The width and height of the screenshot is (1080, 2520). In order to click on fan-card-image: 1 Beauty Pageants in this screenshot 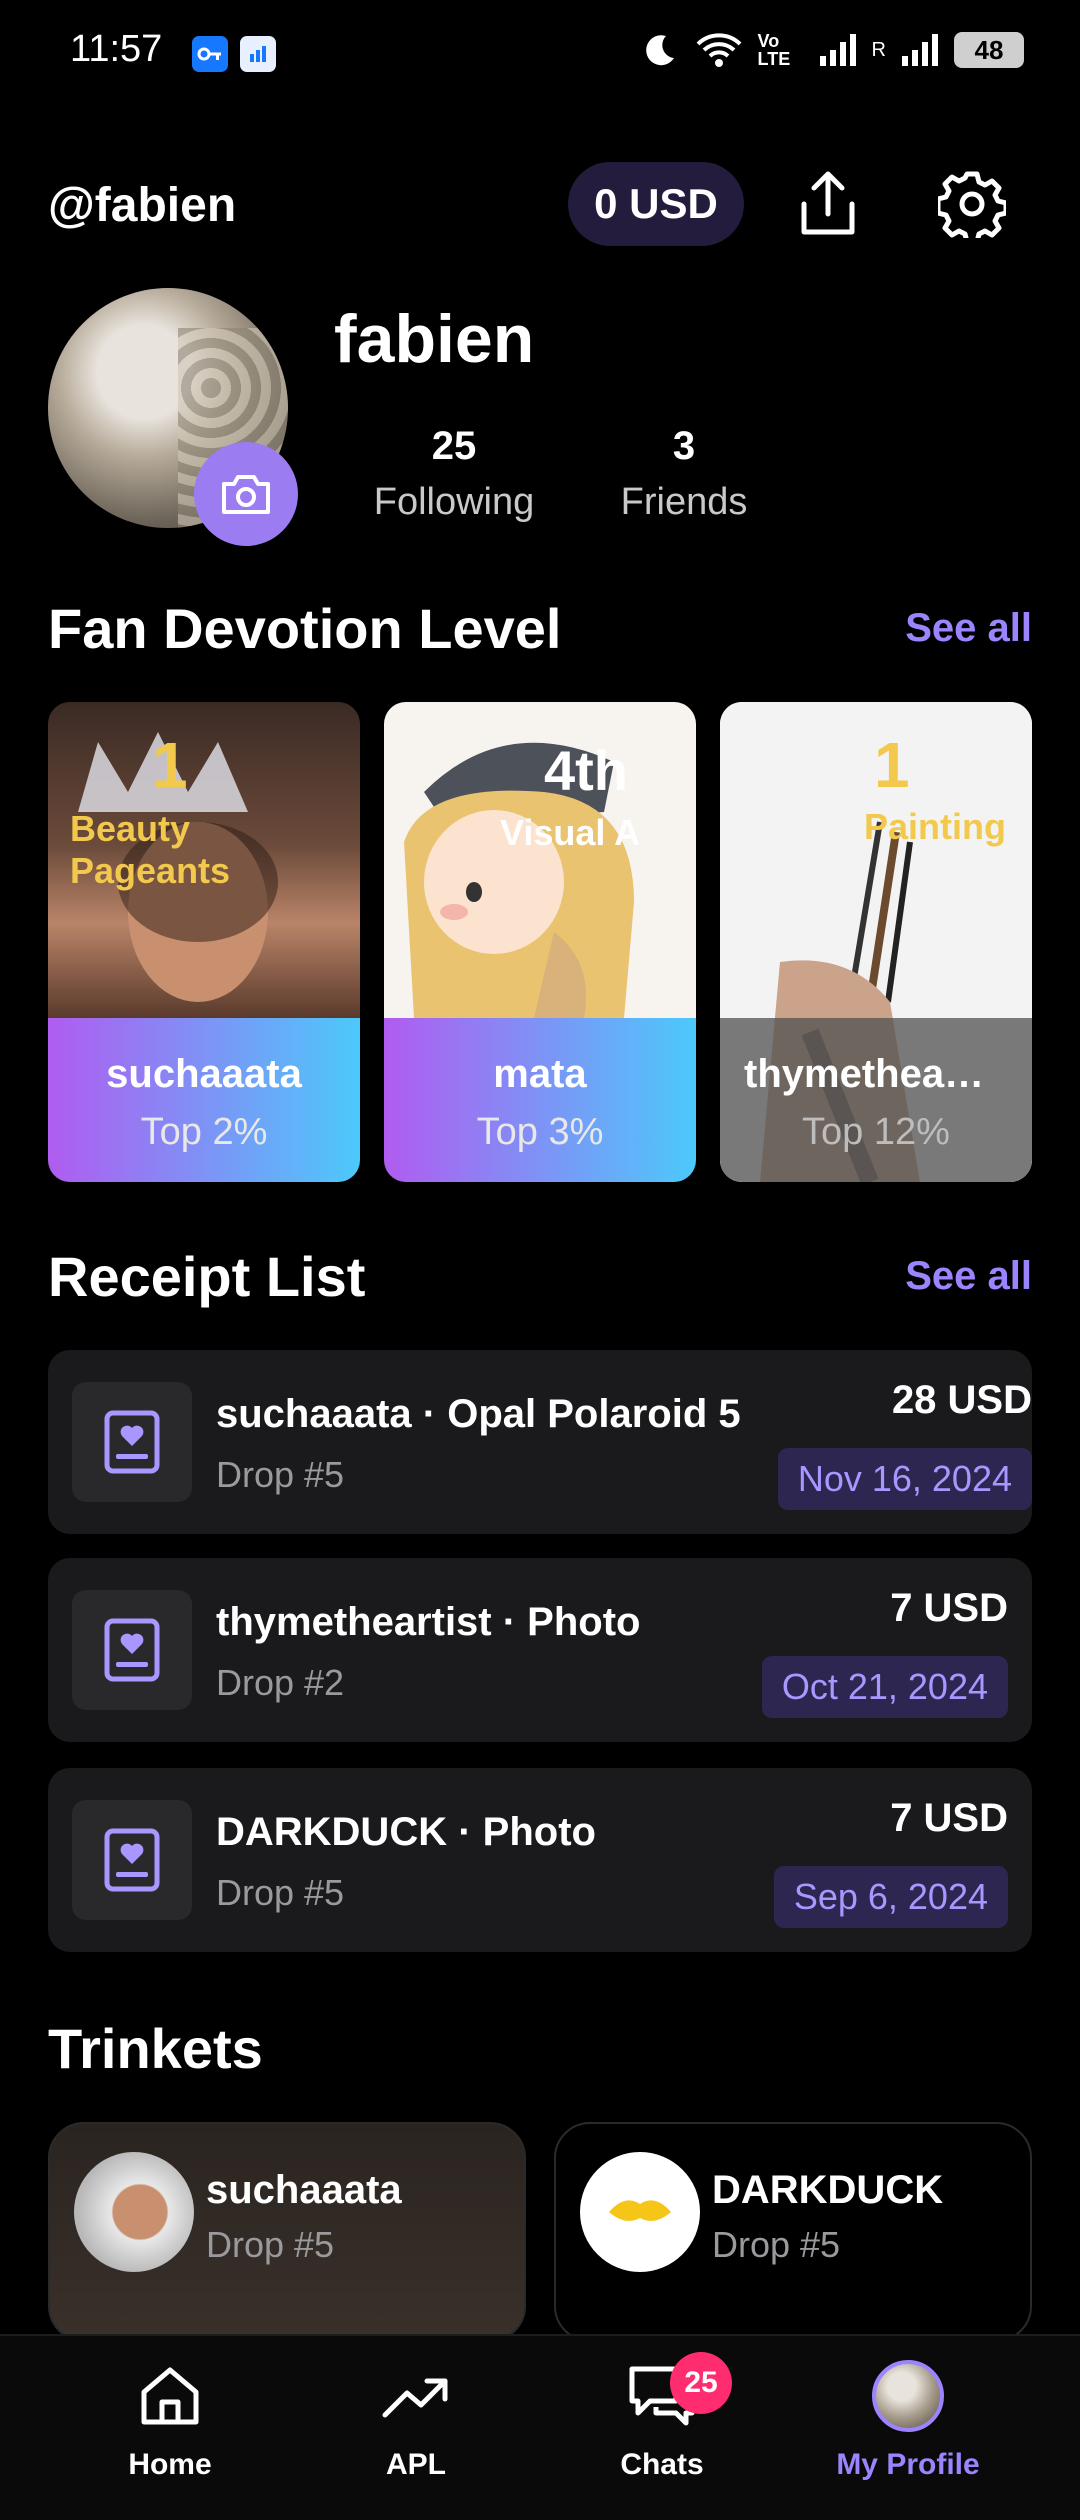, I will do `click(204, 860)`.